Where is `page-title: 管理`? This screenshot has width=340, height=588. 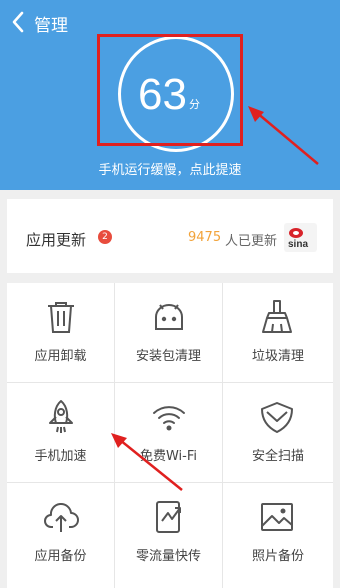 page-title: 管理 is located at coordinates (51, 26).